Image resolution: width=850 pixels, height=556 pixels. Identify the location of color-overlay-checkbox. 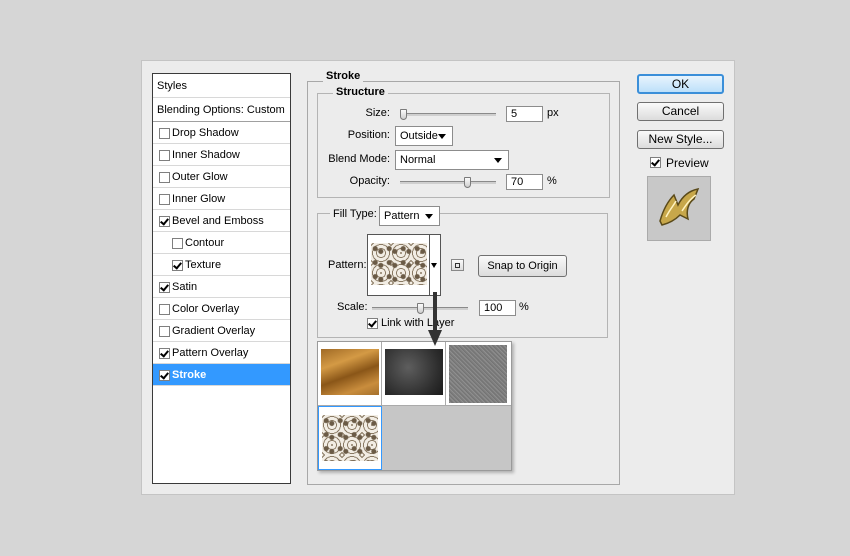
(164, 309).